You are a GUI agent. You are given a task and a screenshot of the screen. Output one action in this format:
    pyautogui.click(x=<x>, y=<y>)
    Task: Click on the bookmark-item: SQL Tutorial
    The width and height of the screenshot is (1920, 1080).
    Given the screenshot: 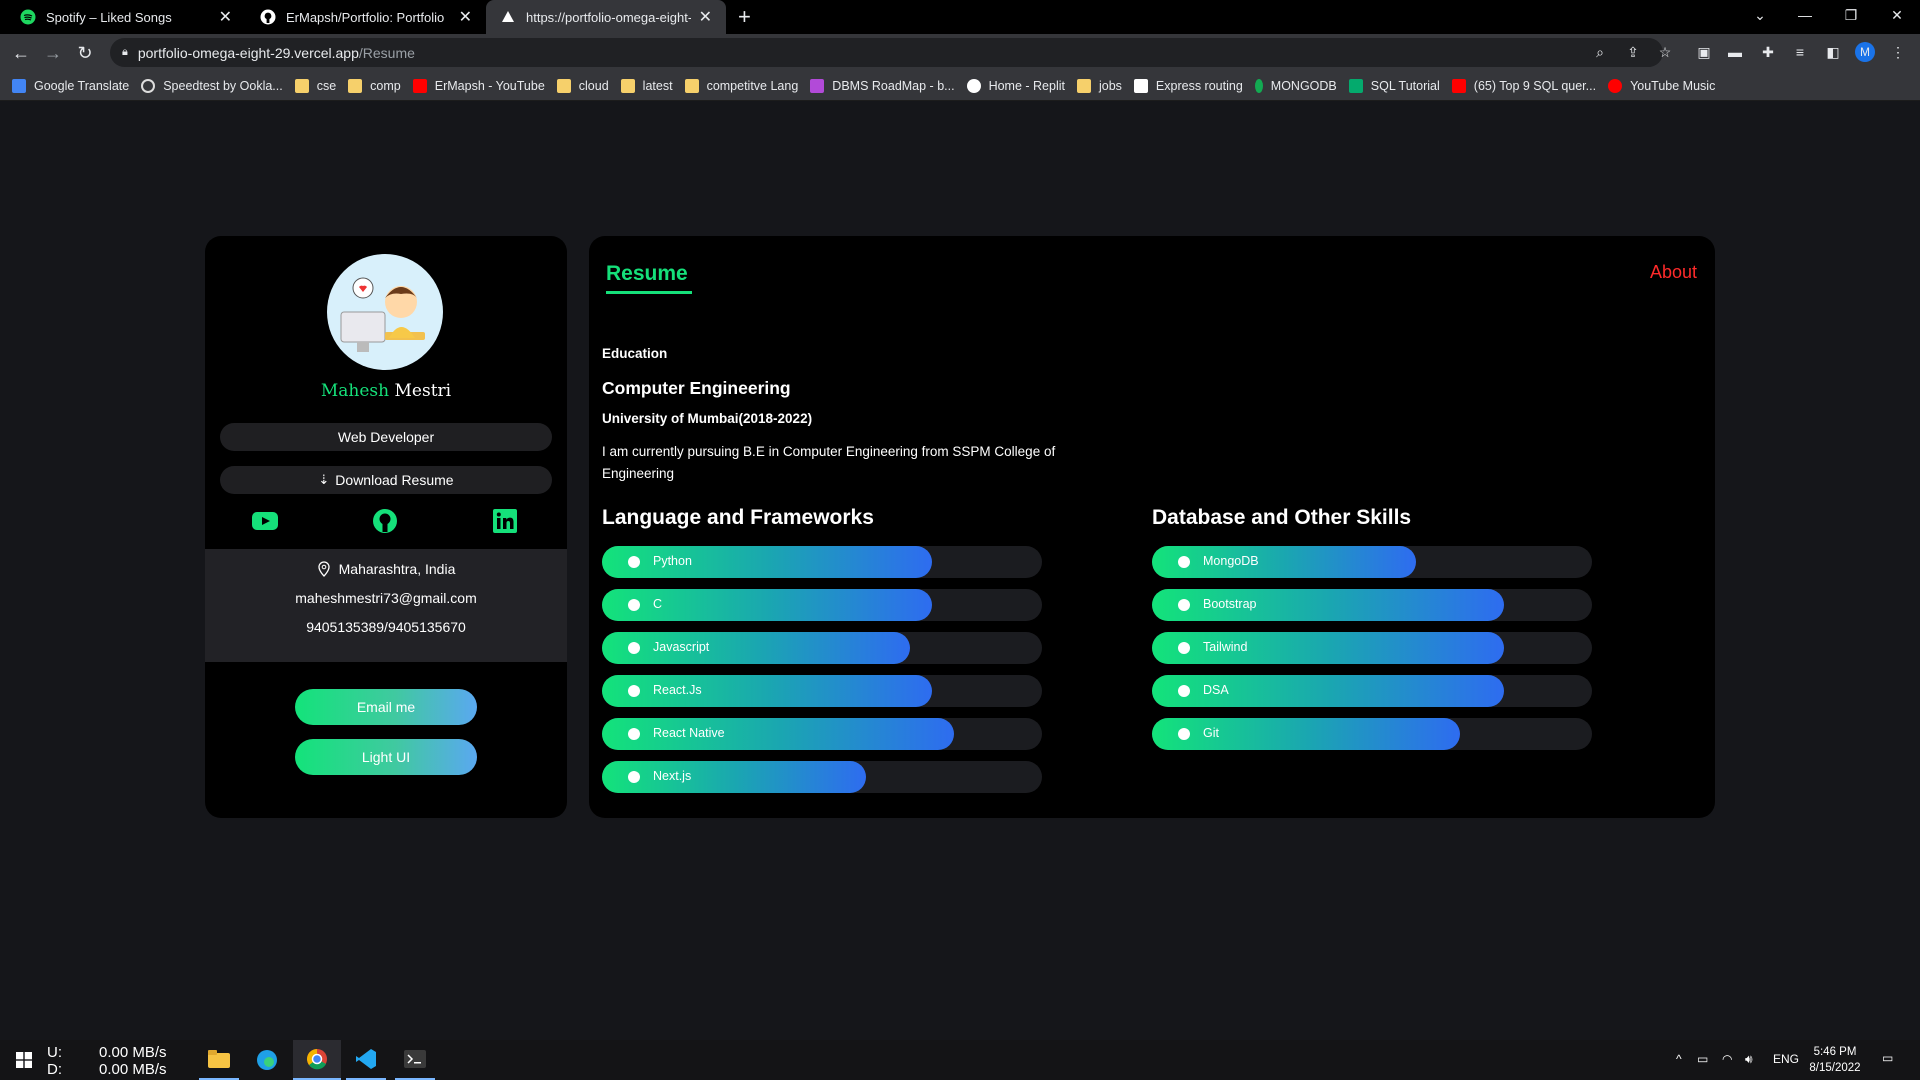 What is the action you would take?
    pyautogui.click(x=1394, y=85)
    